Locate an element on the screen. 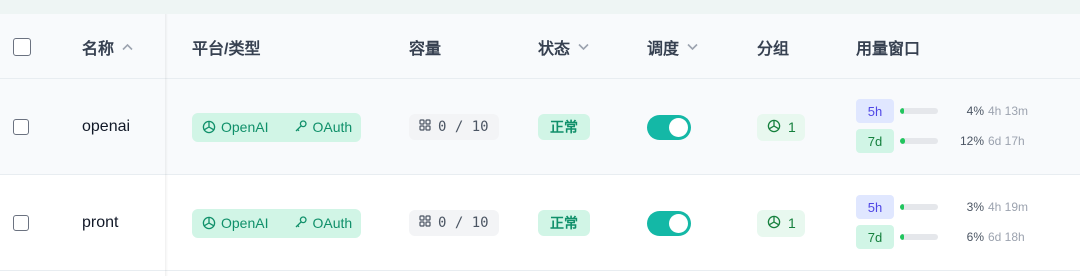 The width and height of the screenshot is (1080, 276). usage-percent: 3% is located at coordinates (975, 207).